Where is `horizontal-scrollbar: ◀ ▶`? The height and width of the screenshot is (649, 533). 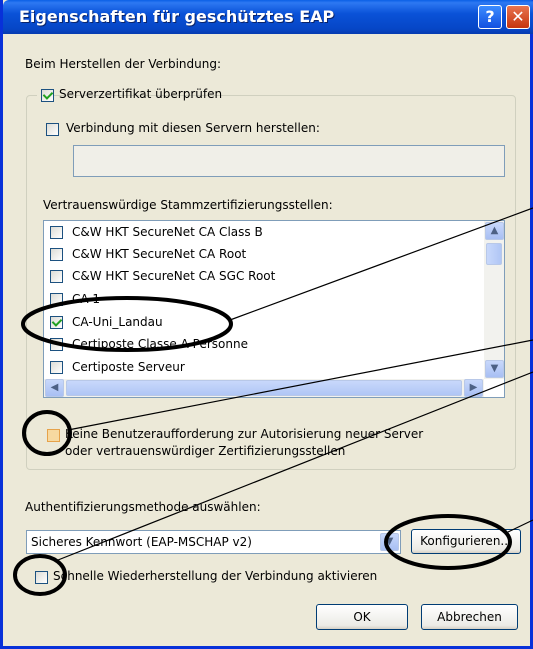 horizontal-scrollbar: ◀ ▶ is located at coordinates (264, 388).